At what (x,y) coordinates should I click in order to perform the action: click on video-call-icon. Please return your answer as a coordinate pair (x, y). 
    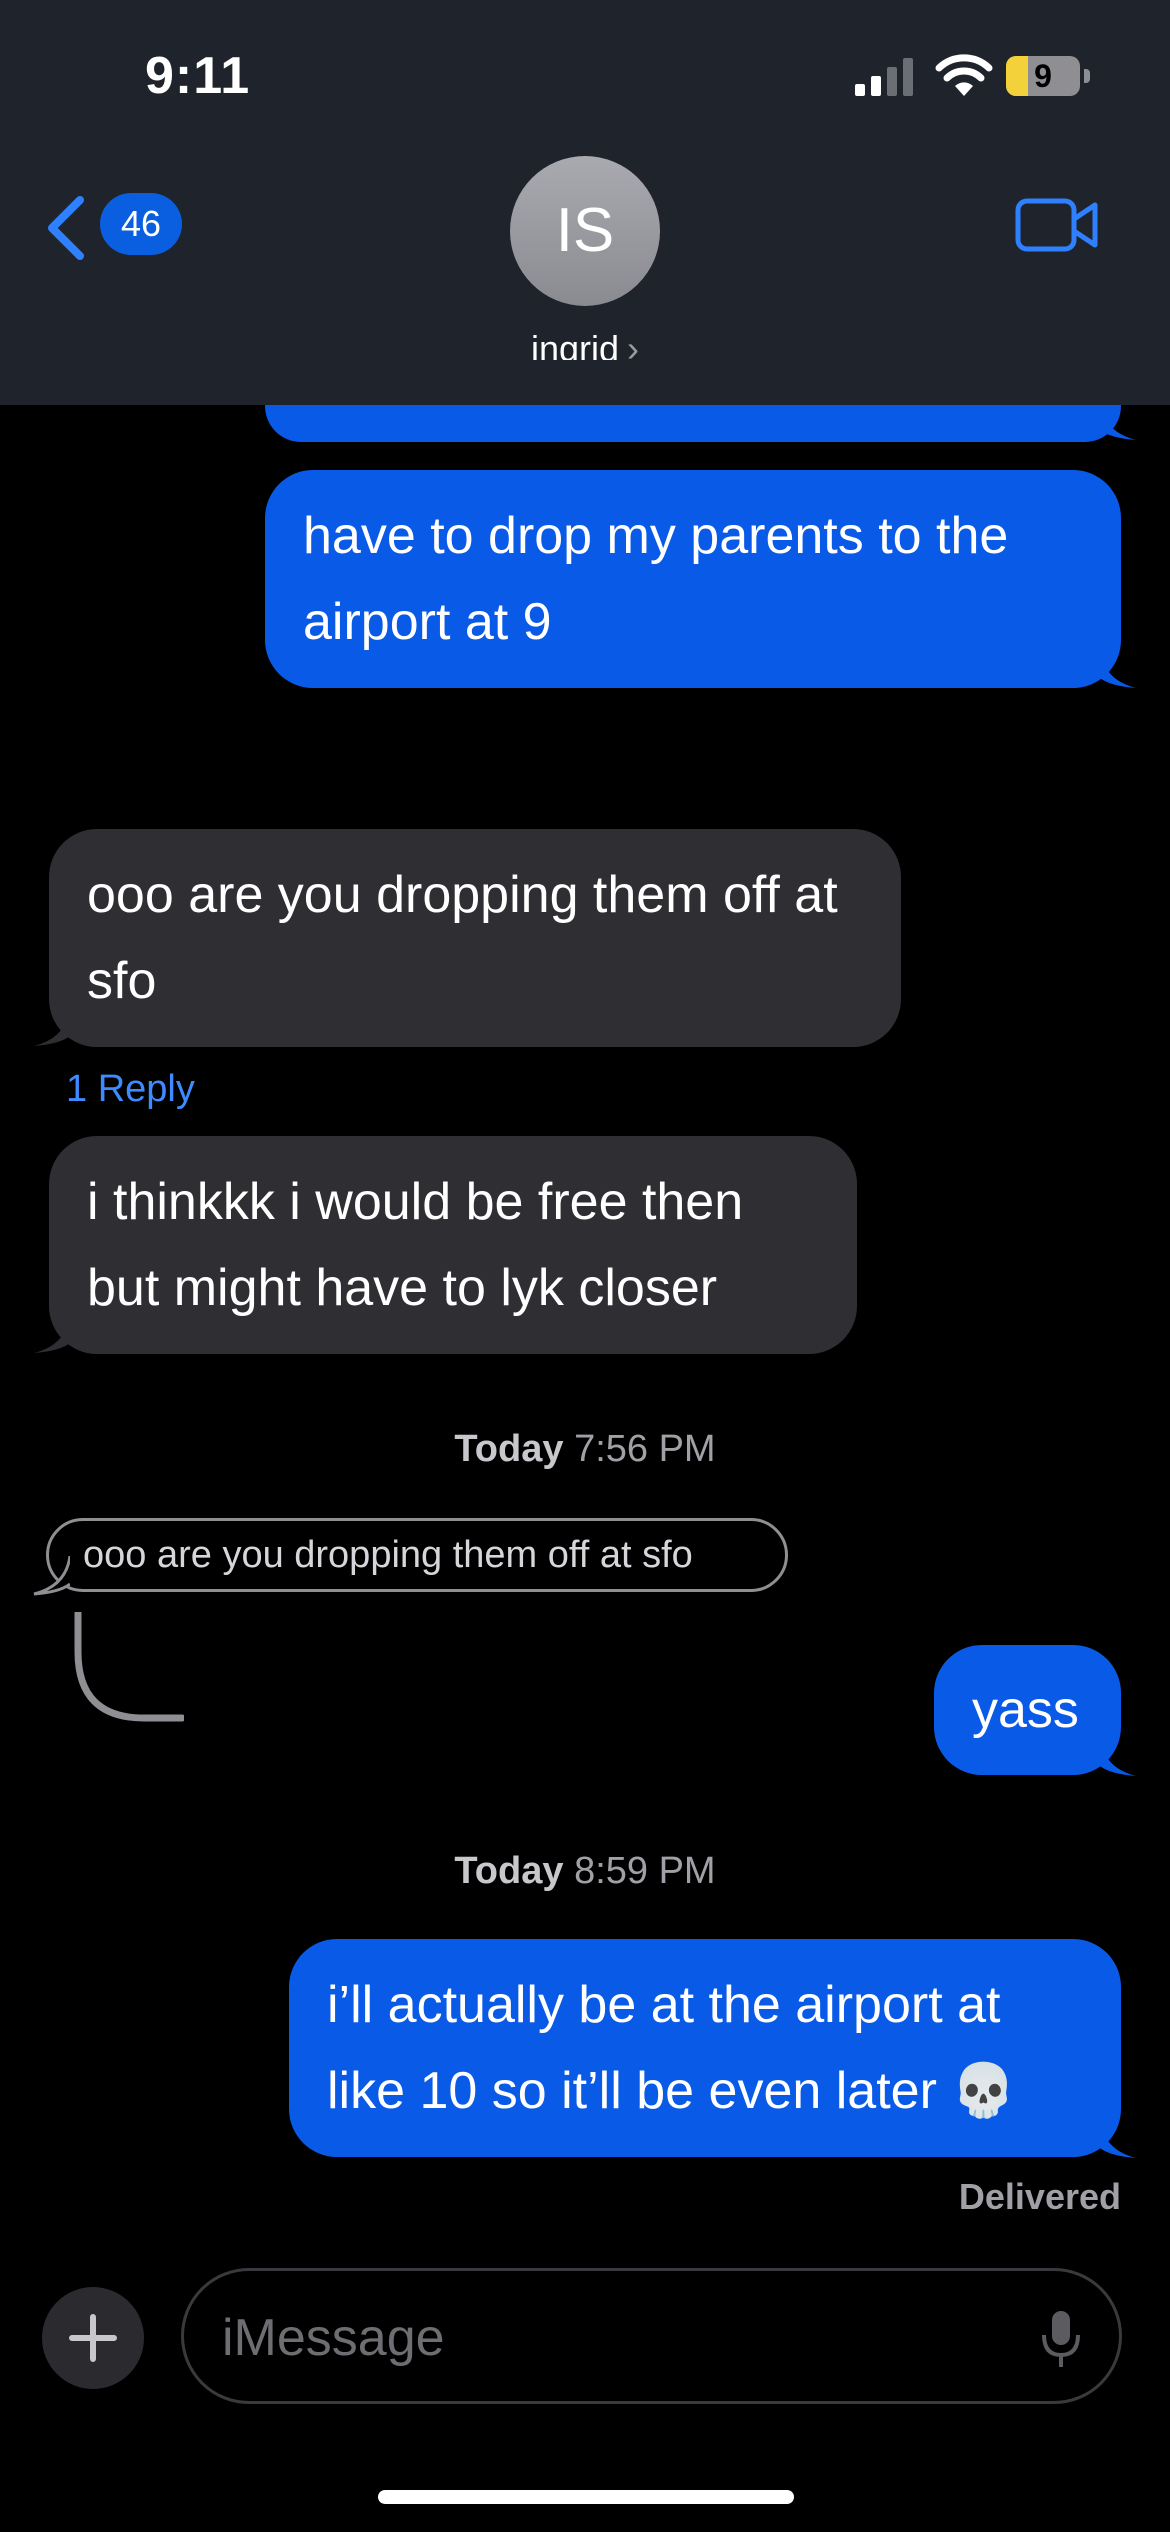
    Looking at the image, I should click on (1057, 225).